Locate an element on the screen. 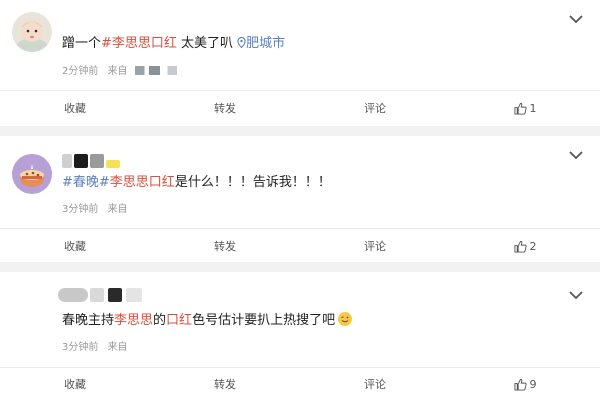 The width and height of the screenshot is (600, 403). action-bar: 收藏 转发 评论 9 is located at coordinates (300, 384).